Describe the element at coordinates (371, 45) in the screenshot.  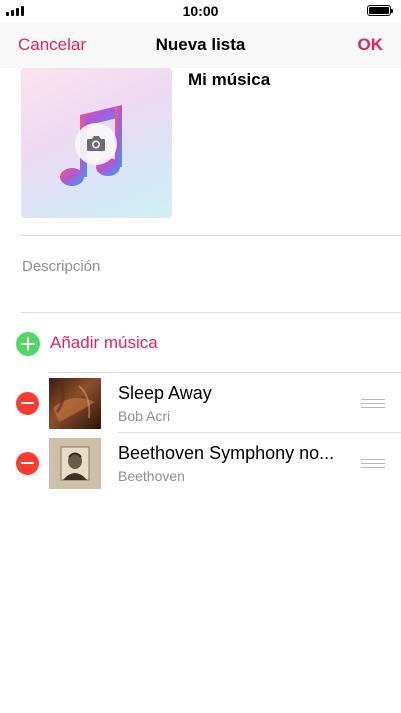
I see `ok-button: OK` at that location.